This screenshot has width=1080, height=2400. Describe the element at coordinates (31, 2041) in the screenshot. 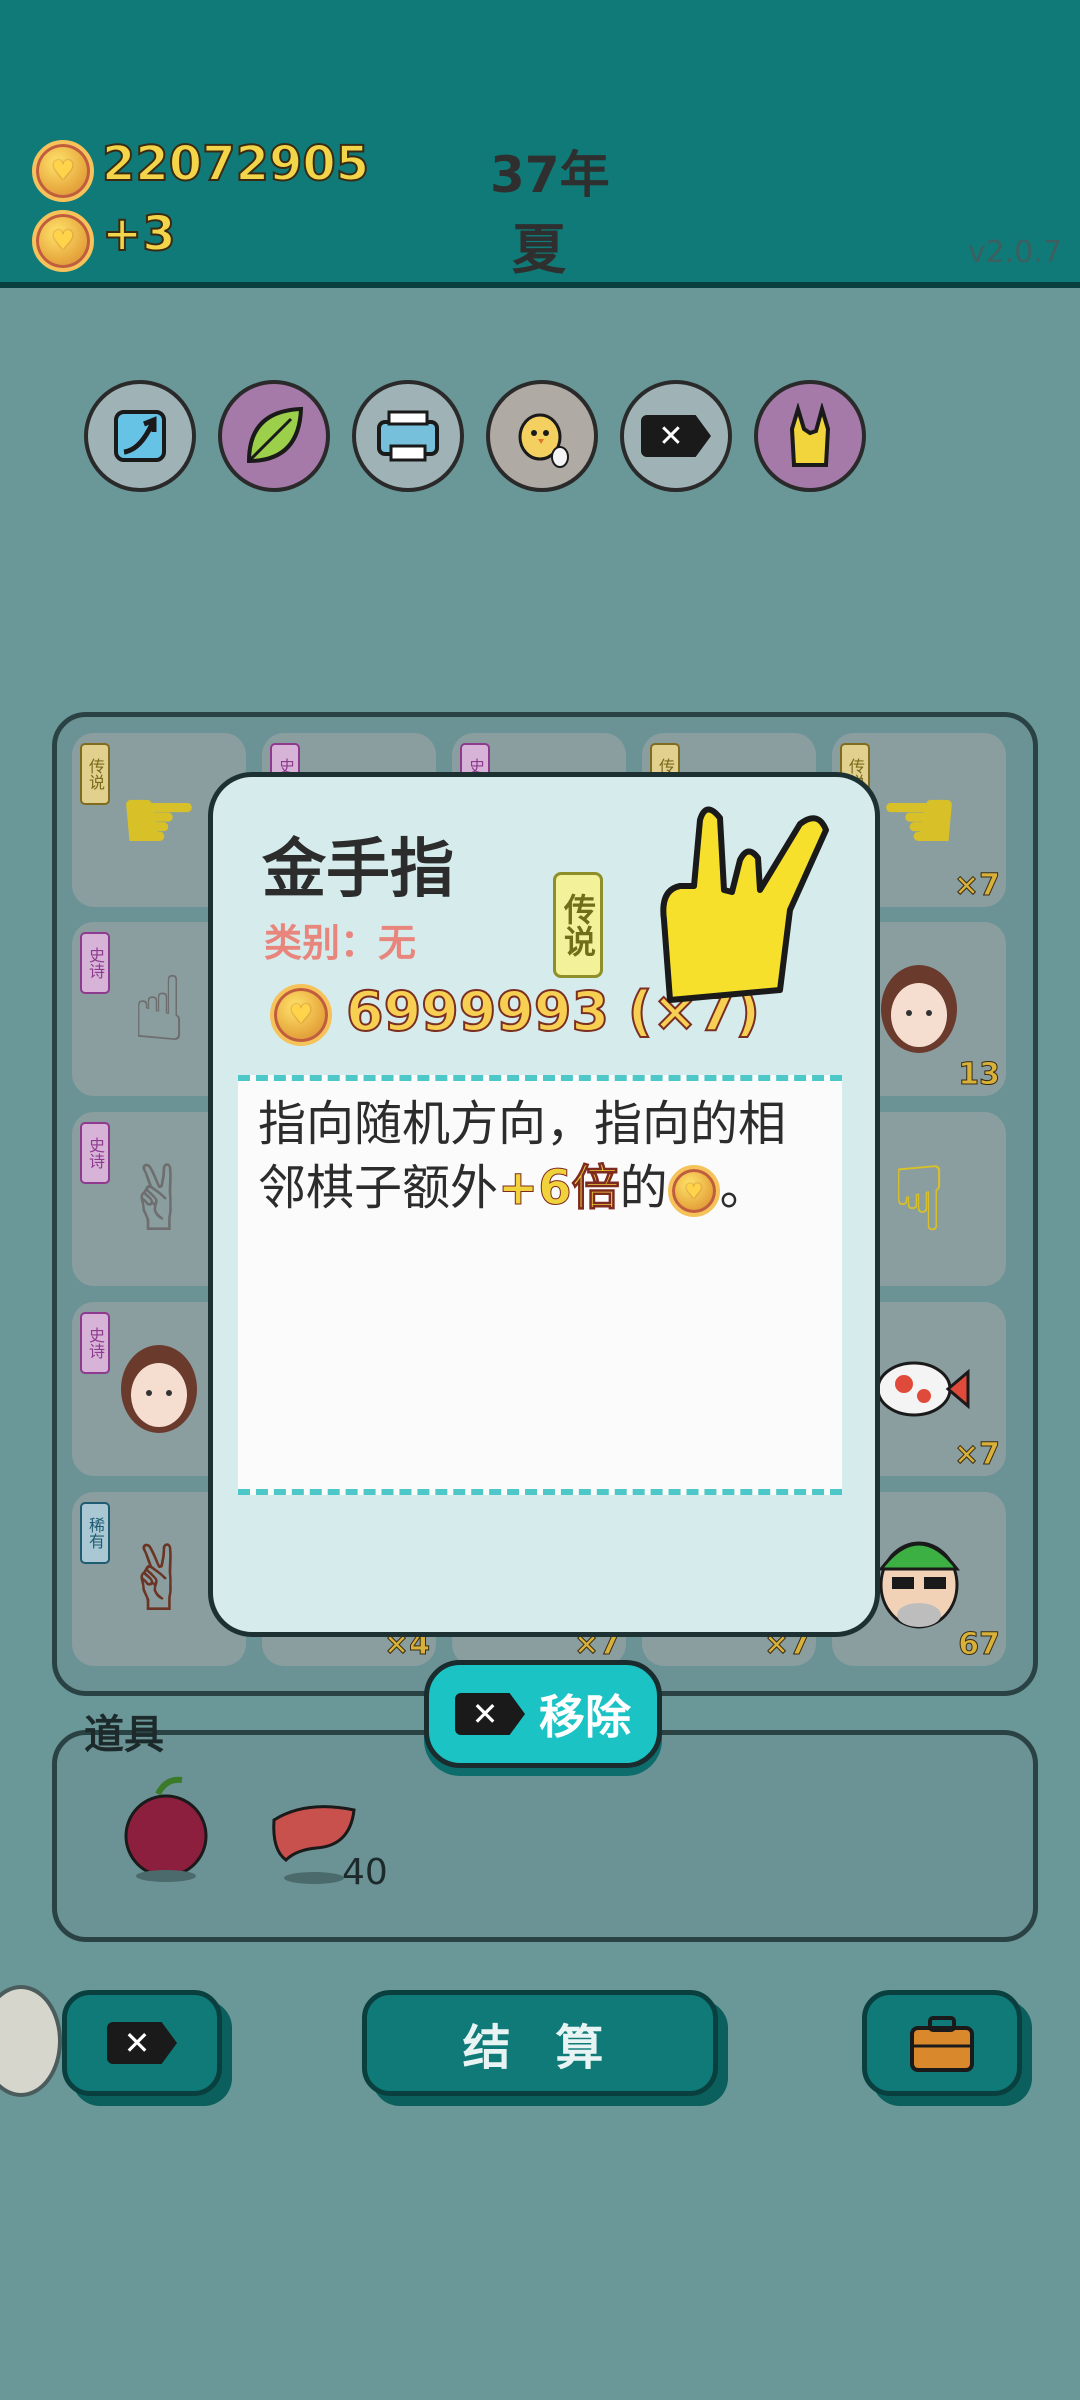

I see `avatar` at that location.